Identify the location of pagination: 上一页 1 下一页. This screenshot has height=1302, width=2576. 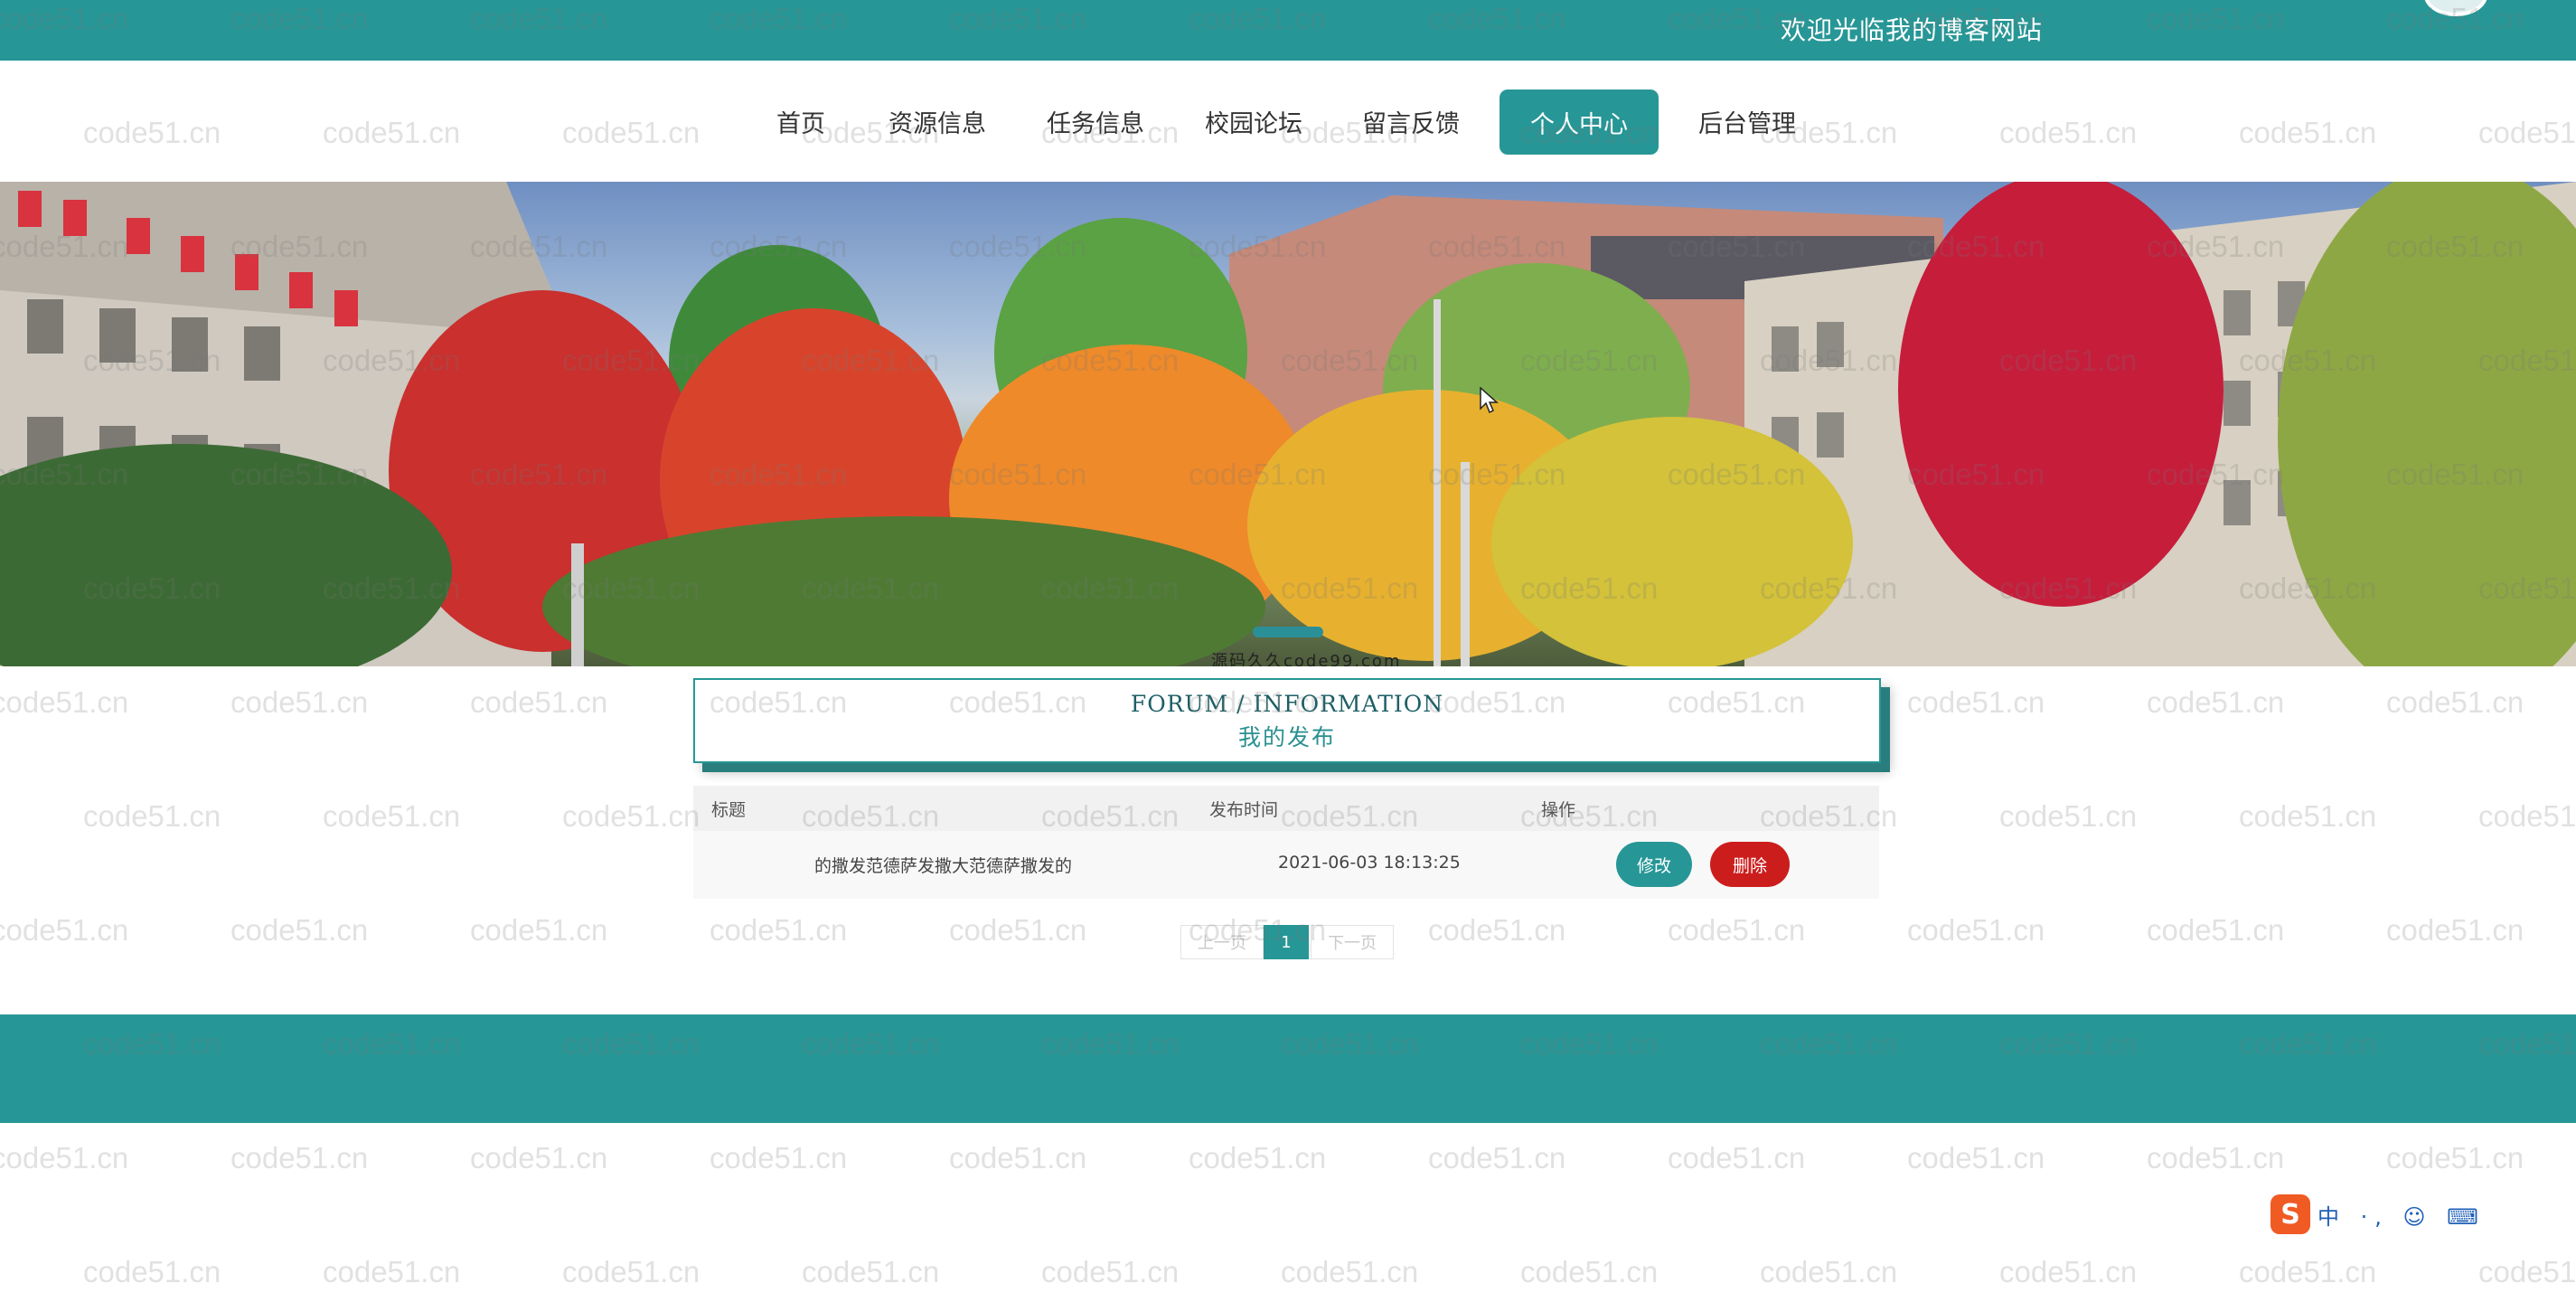
(1287, 942).